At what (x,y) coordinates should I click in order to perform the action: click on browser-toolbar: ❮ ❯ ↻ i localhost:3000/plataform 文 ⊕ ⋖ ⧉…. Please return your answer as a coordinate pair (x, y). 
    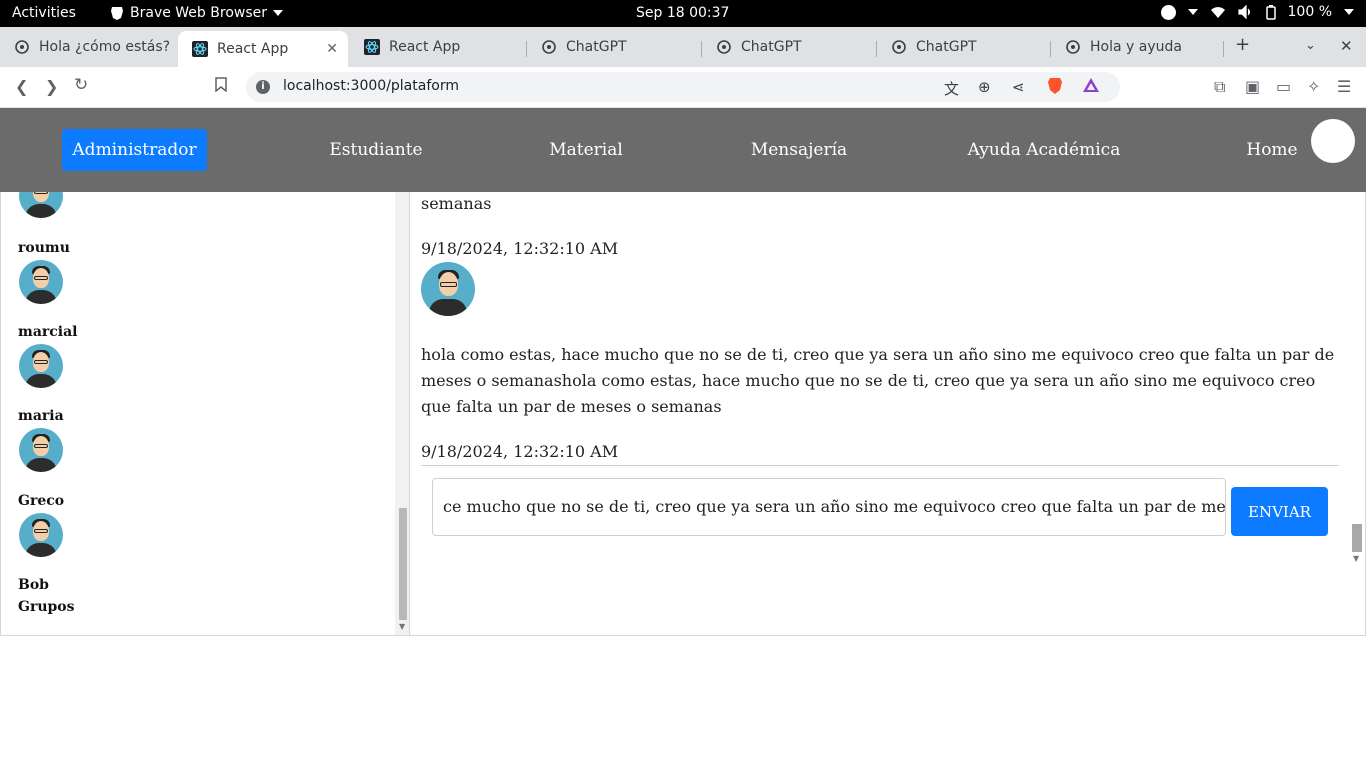
    Looking at the image, I should click on (683, 87).